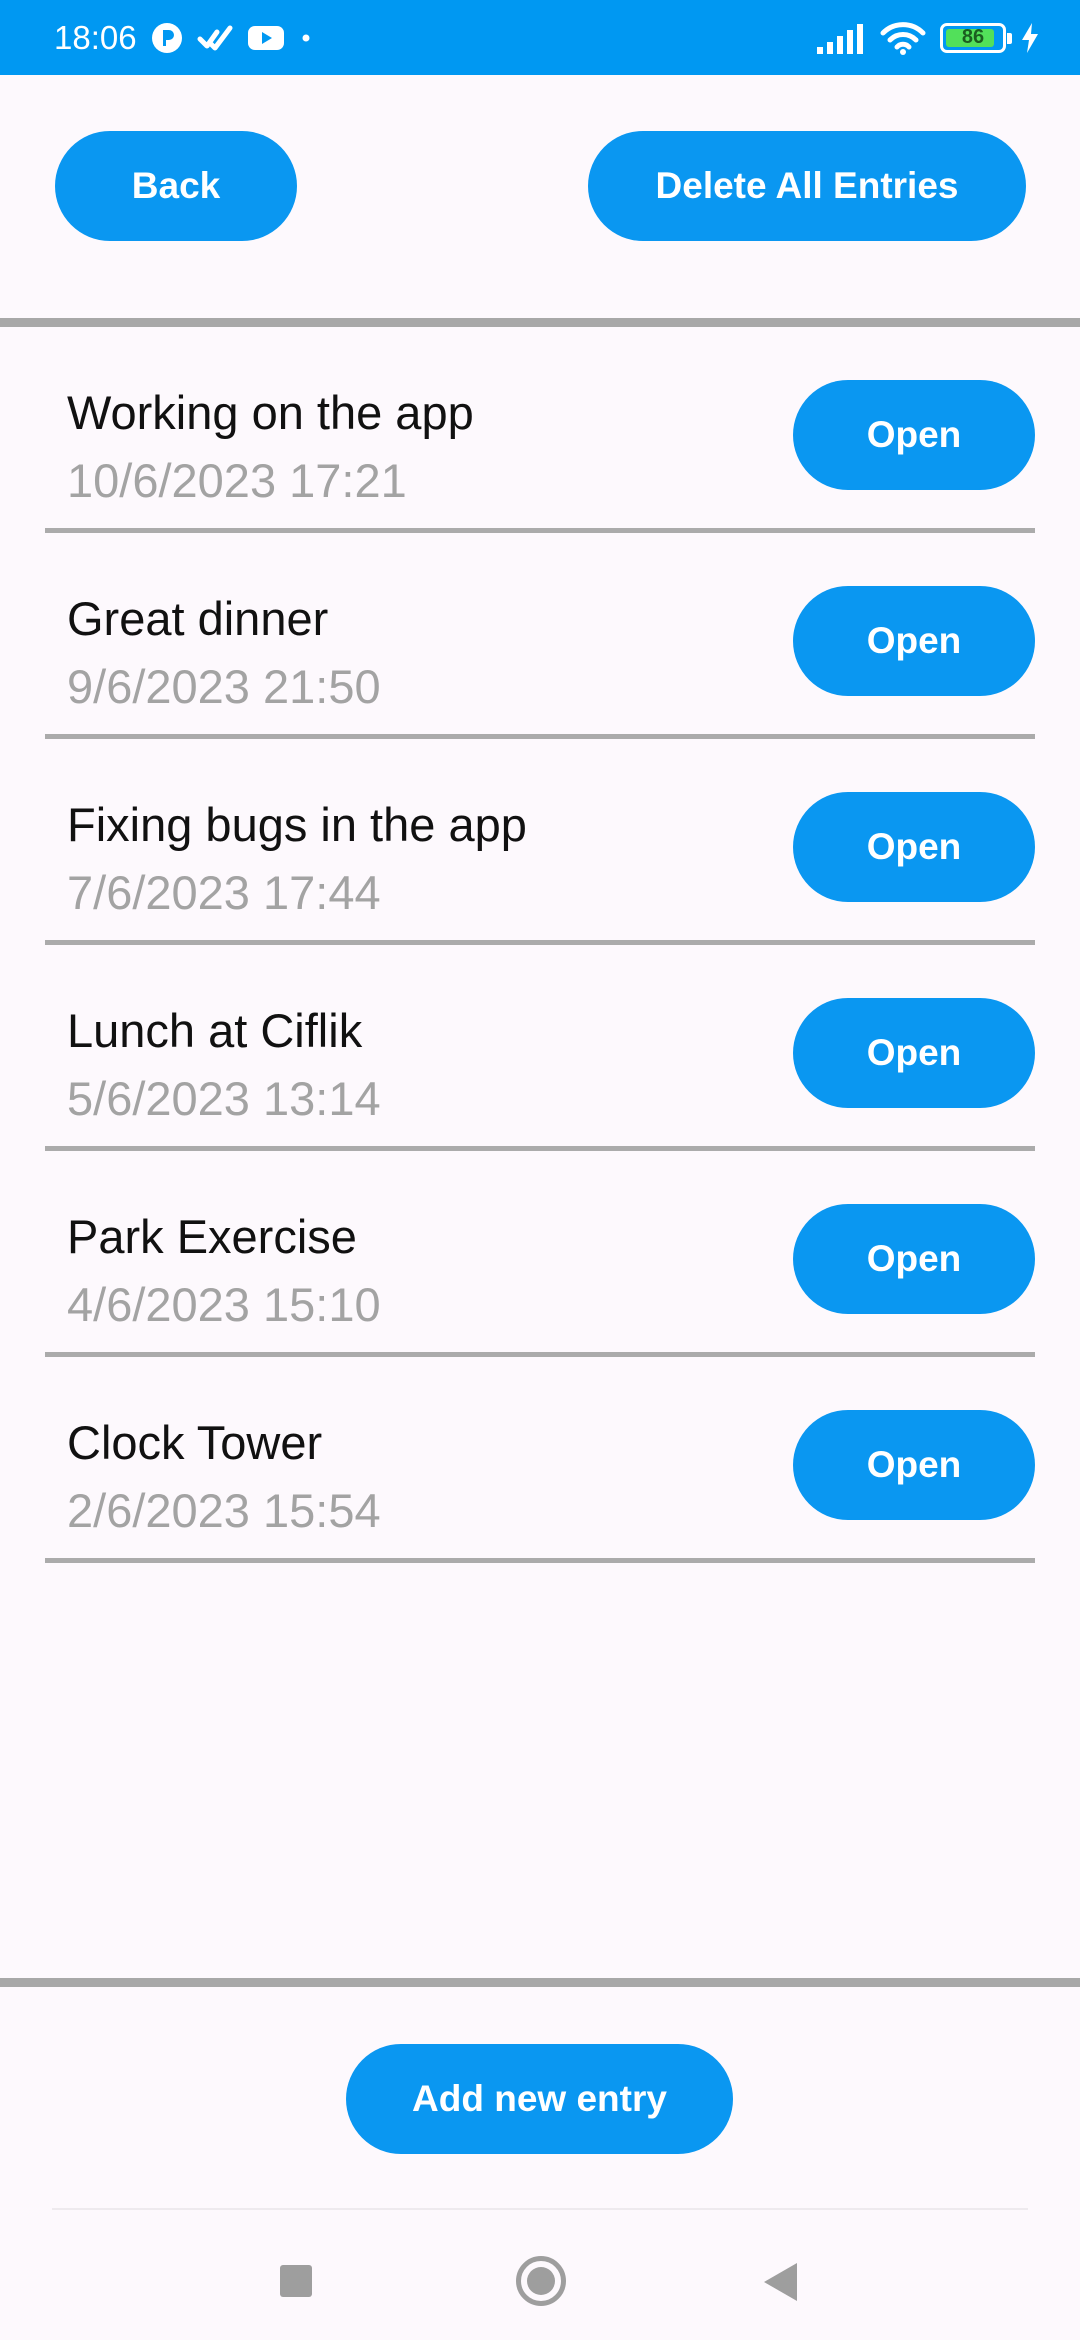  Describe the element at coordinates (224, 892) in the screenshot. I see `entry-date: 7/6/2023 17:44` at that location.